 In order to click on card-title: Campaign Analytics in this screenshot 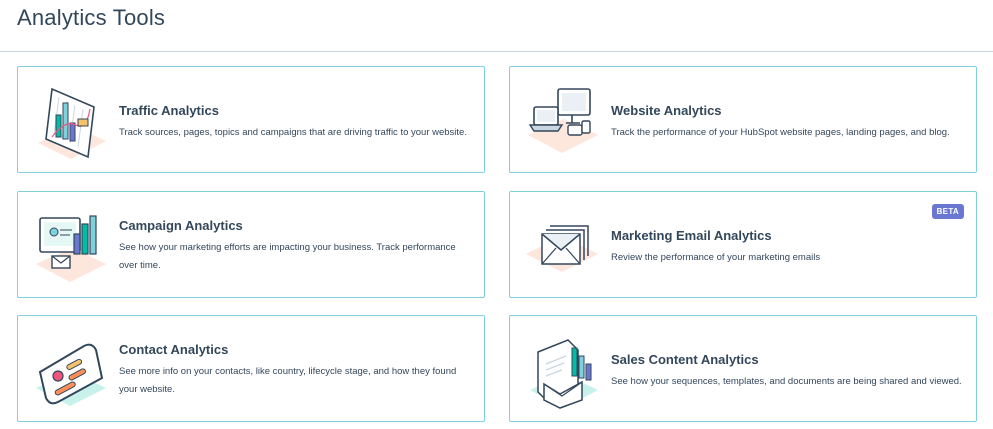, I will do `click(181, 225)`.